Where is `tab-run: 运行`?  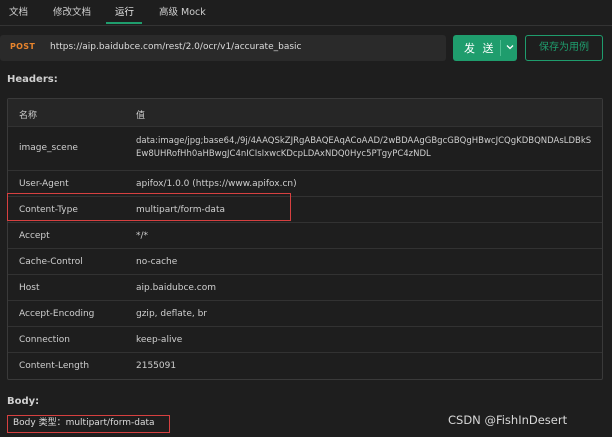
tab-run: 运行 is located at coordinates (124, 13).